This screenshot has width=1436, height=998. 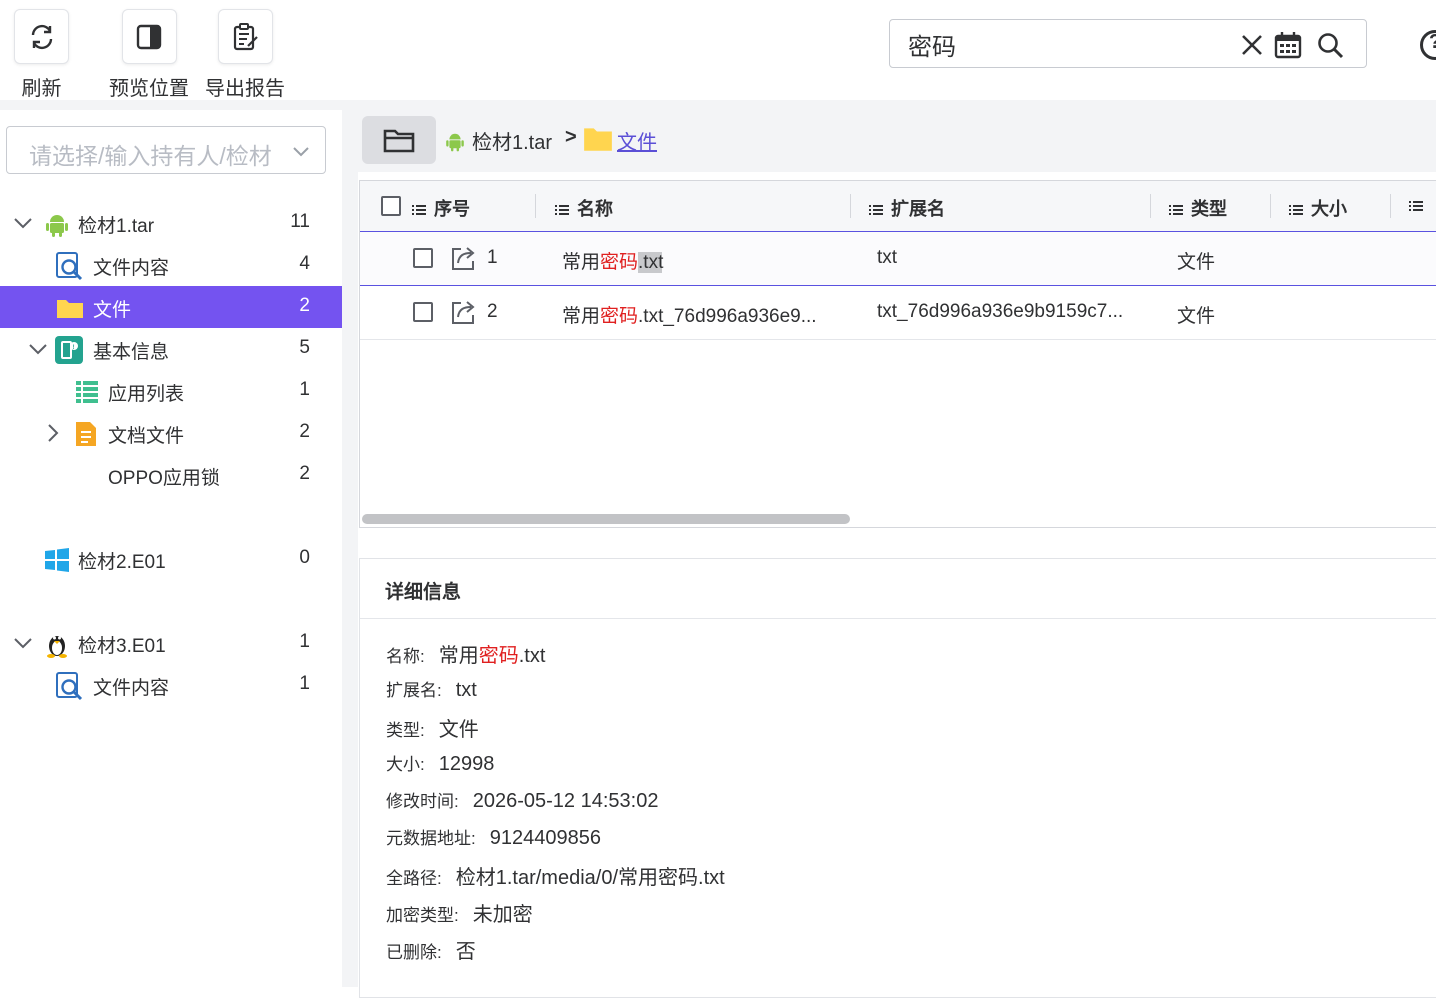 I want to click on row-index: 2, so click(x=492, y=311).